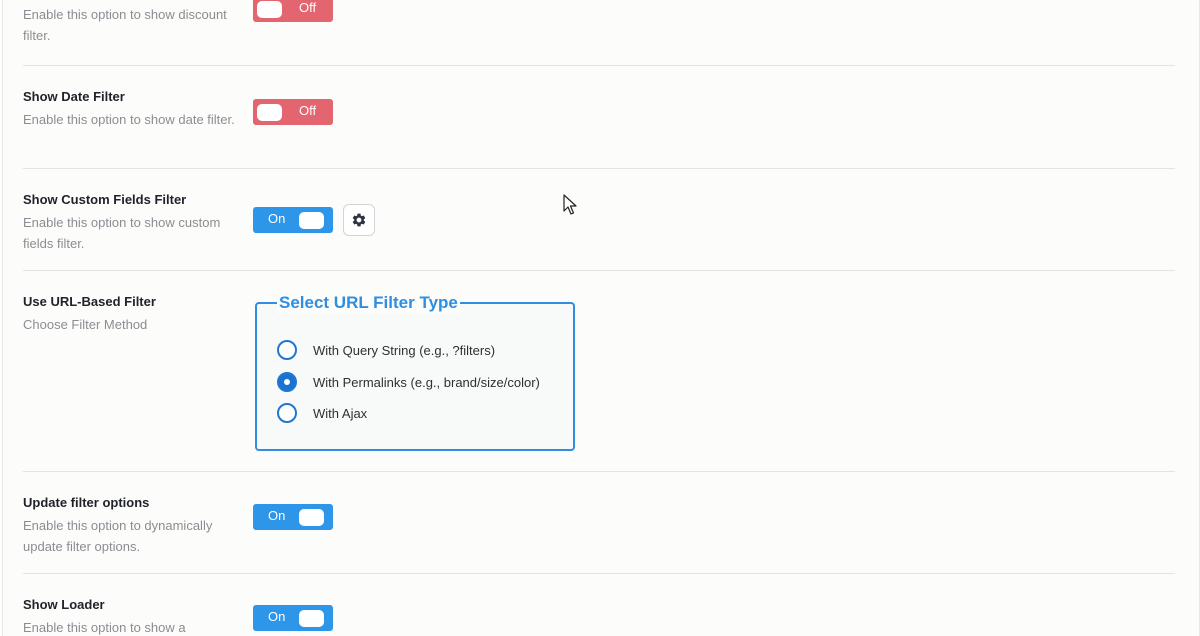  Describe the element at coordinates (85, 324) in the screenshot. I see `setting-description: Choose Filter Method` at that location.